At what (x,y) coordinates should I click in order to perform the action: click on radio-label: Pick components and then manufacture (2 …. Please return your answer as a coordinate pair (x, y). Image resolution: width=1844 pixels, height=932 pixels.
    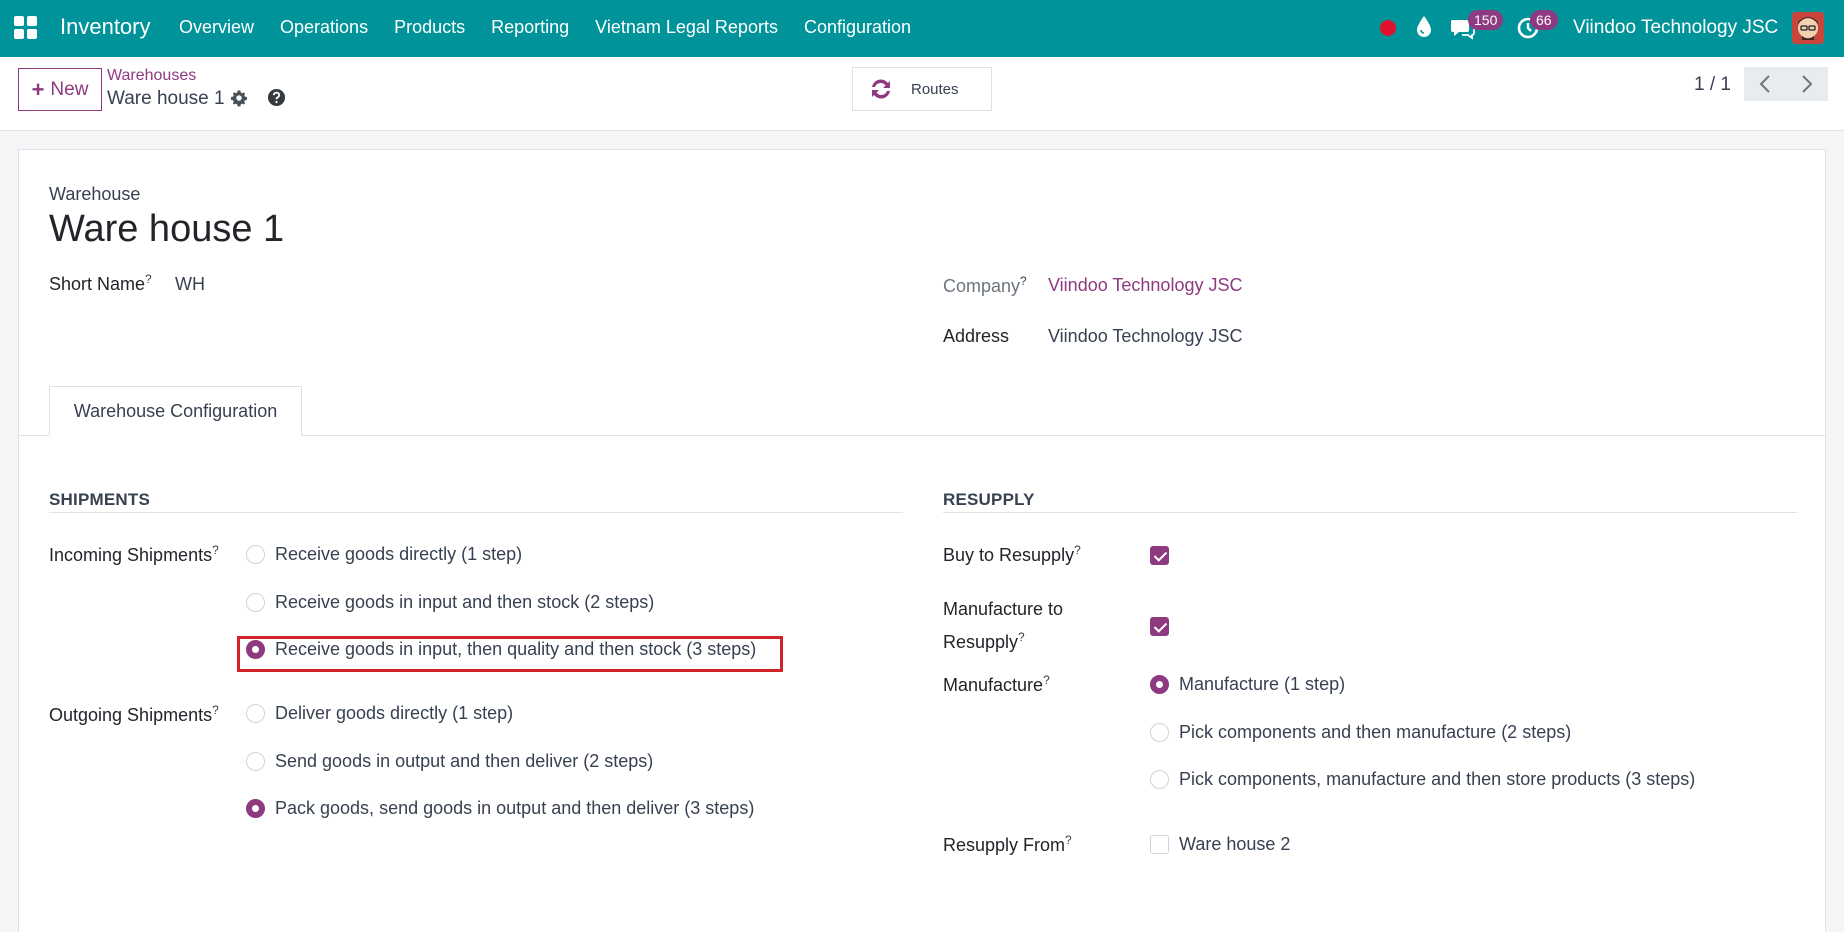
    Looking at the image, I should click on (1375, 732).